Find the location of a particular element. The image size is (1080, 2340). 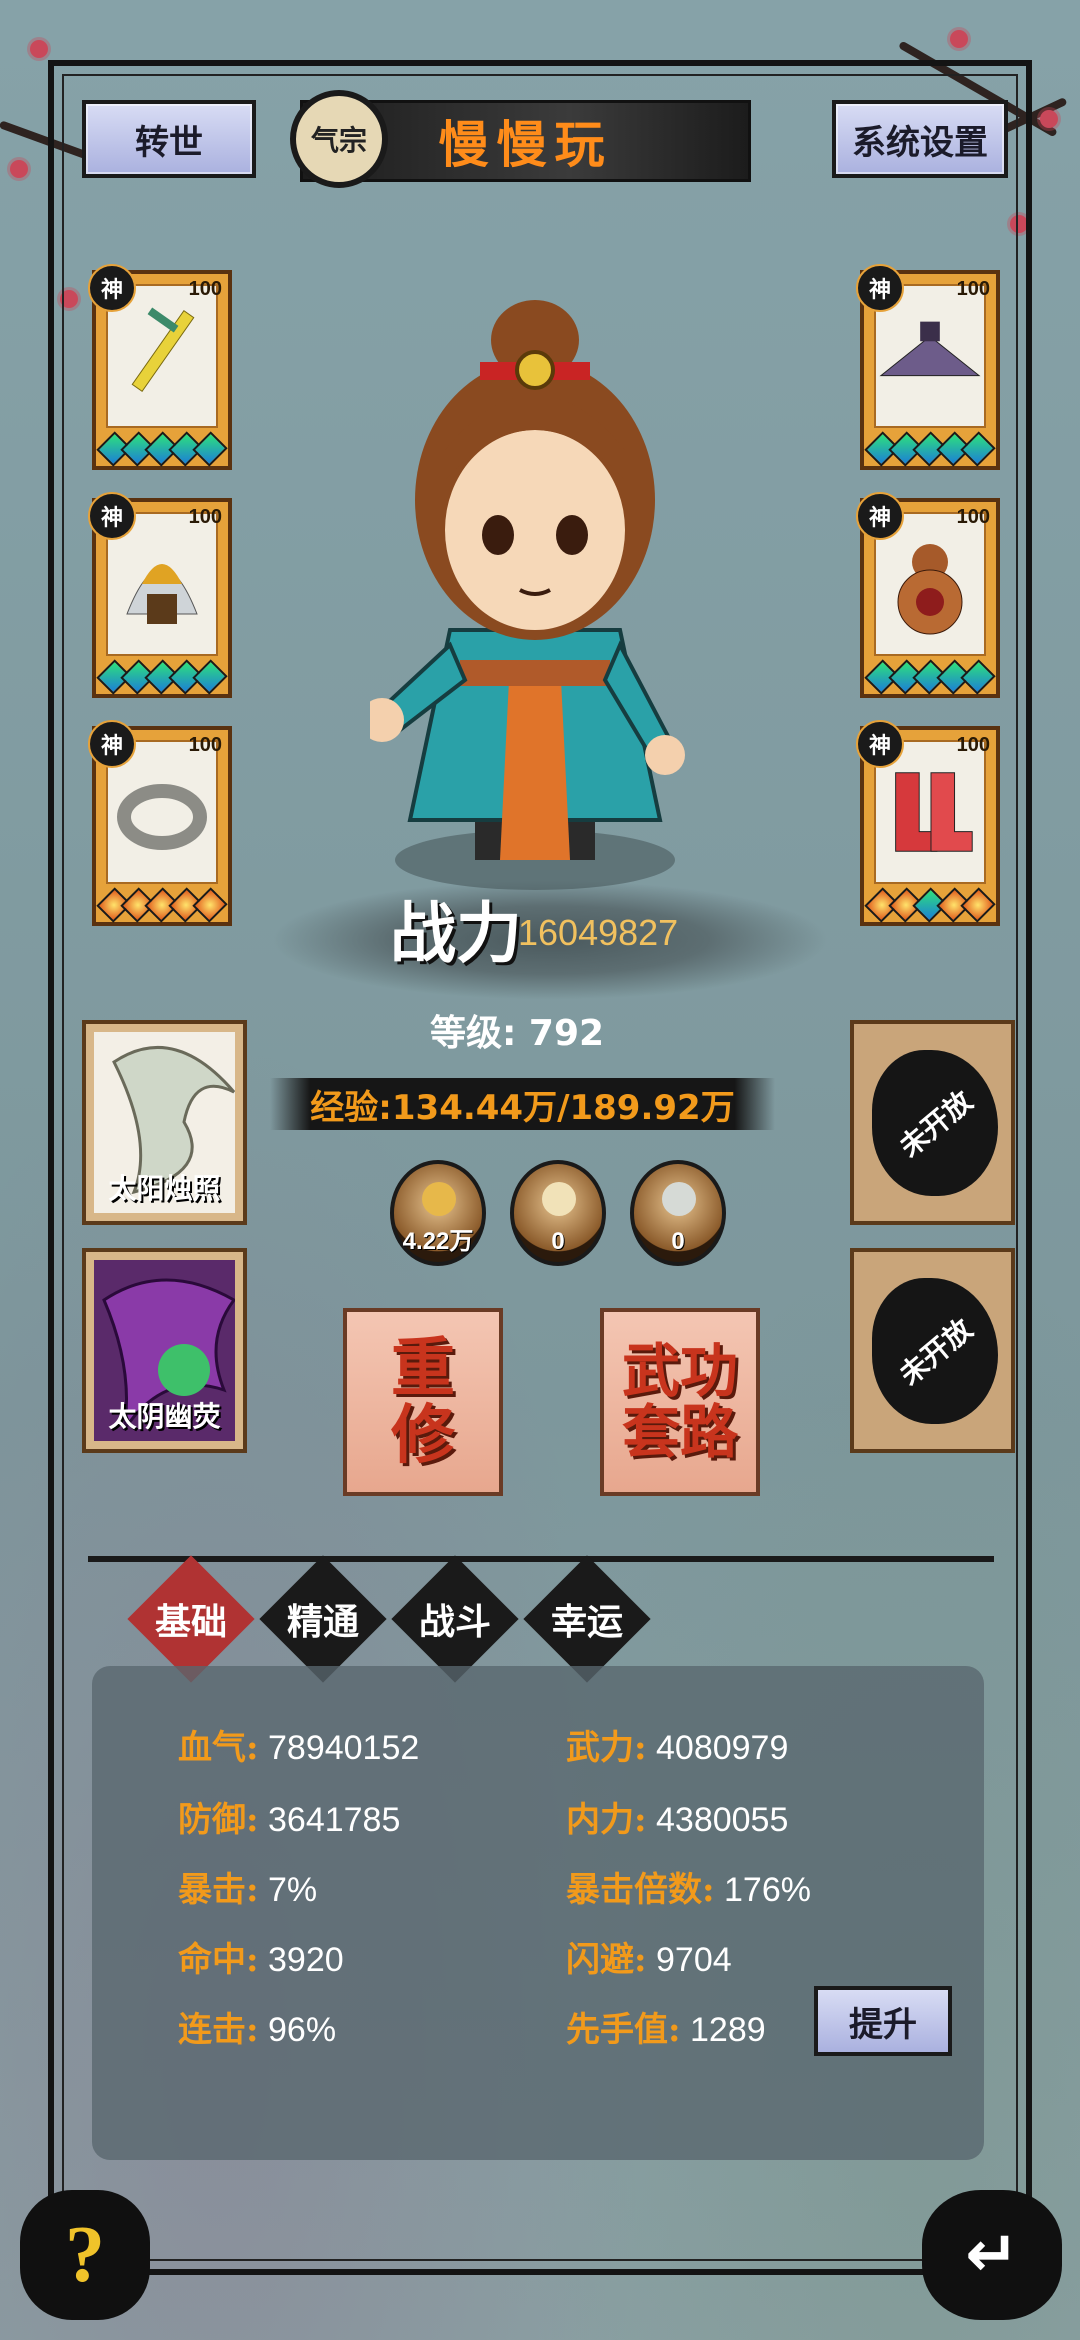

tab-combat: 战斗 is located at coordinates (455, 1619).